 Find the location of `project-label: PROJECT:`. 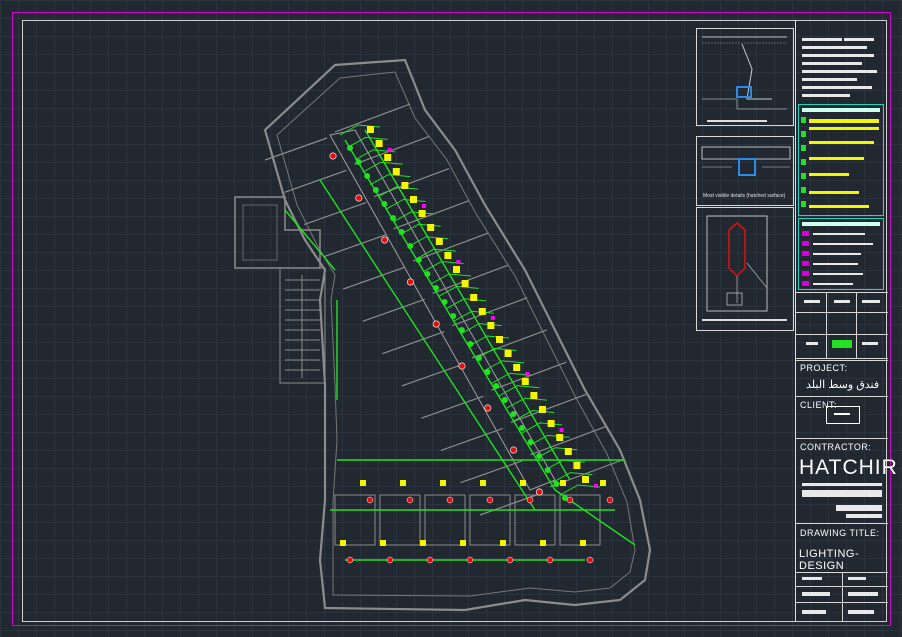

project-label: PROJECT: is located at coordinates (824, 368).